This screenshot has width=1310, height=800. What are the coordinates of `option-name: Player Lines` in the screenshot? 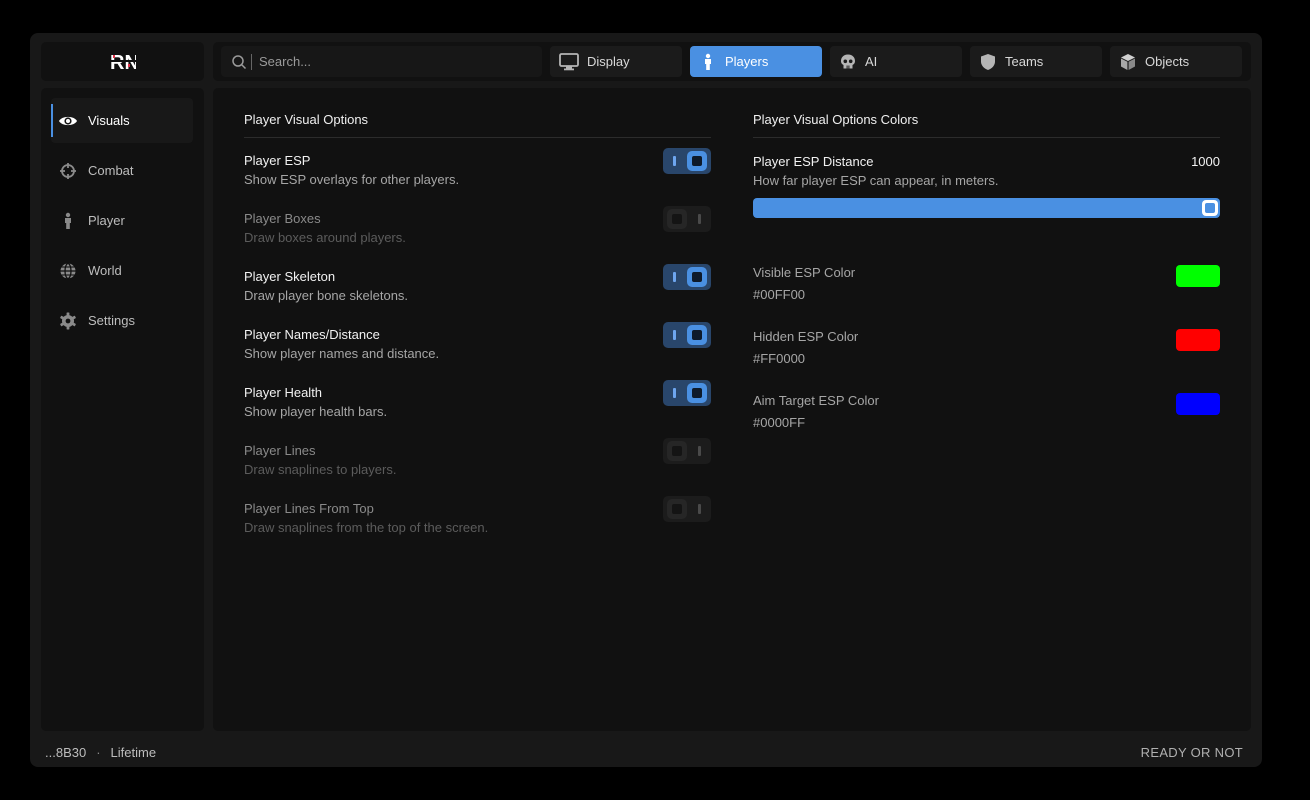 It's located at (280, 450).